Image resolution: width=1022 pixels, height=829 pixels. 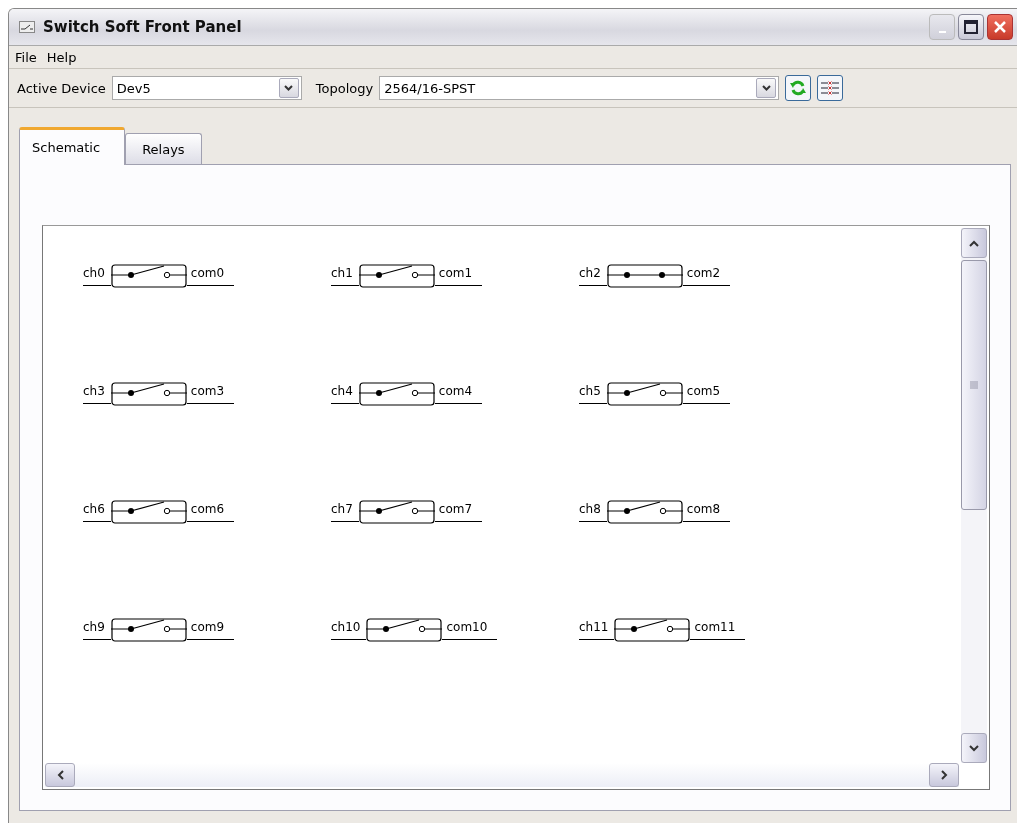 What do you see at coordinates (458, 275) in the screenshot?
I see `common-label: com1` at bounding box center [458, 275].